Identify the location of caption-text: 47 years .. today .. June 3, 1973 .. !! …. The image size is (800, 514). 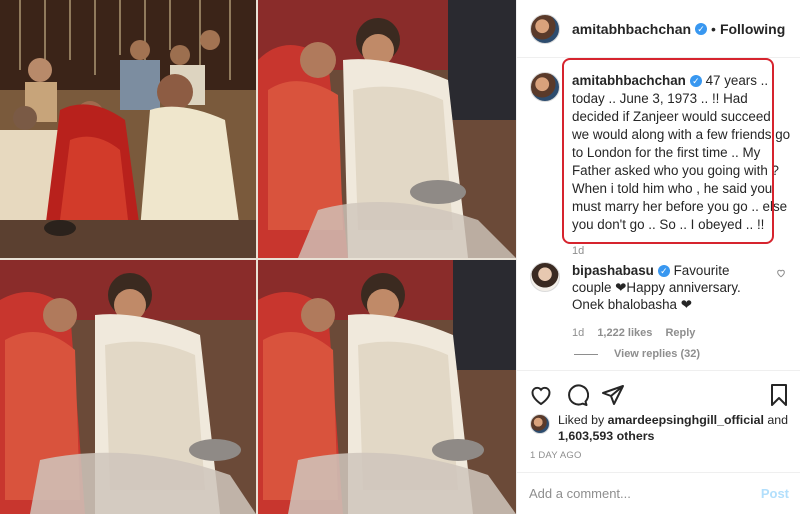
(681, 152).